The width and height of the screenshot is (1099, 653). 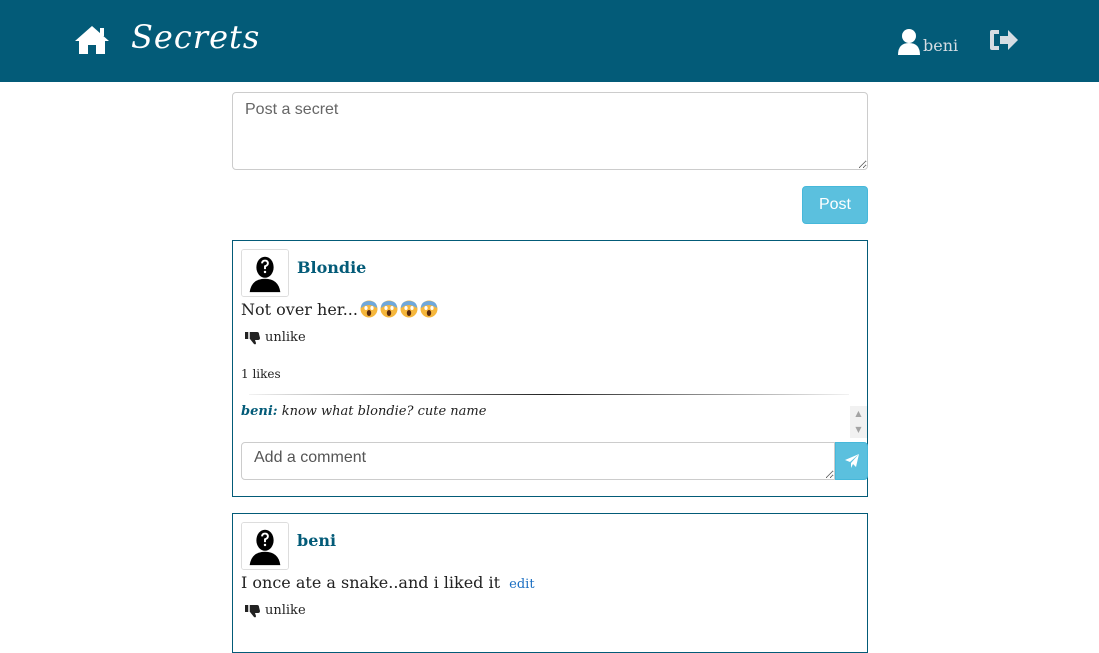 What do you see at coordinates (554, 411) in the screenshot?
I see `comment: beni: know what blondie? cute name` at bounding box center [554, 411].